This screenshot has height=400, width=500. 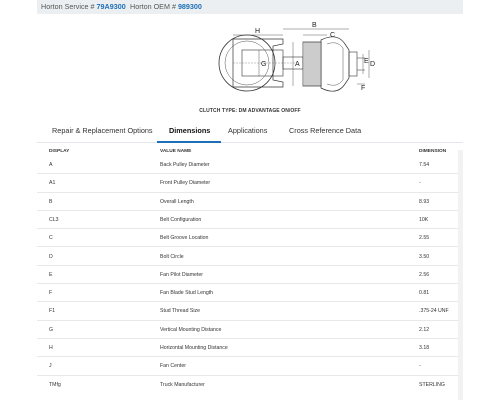 What do you see at coordinates (433, 151) in the screenshot?
I see `column-header-dimension: DIMENSION` at bounding box center [433, 151].